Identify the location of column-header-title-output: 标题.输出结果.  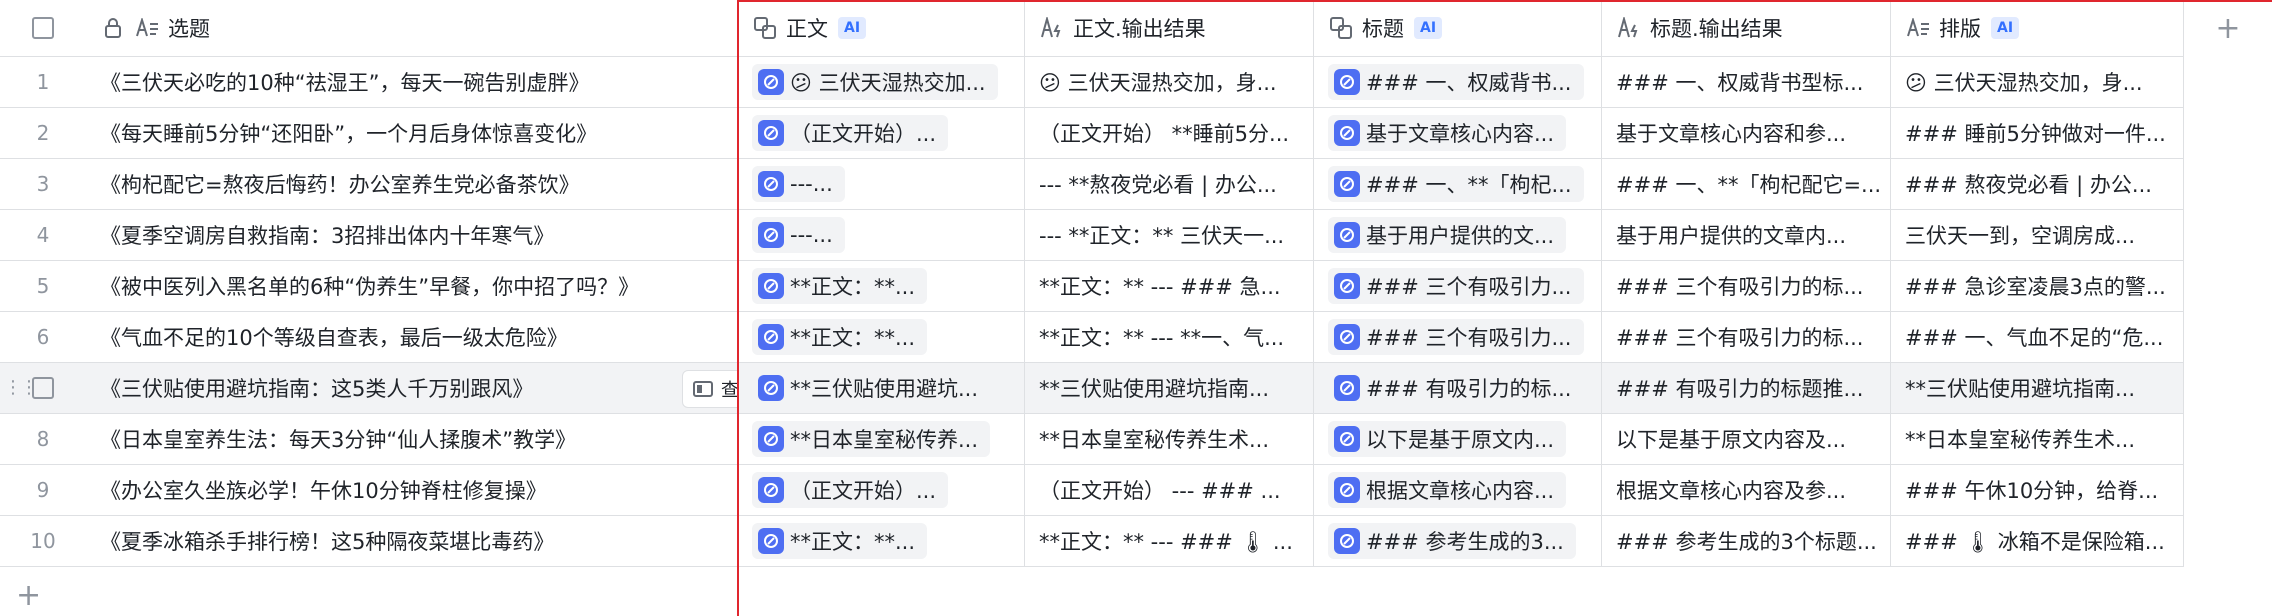
(1746, 28).